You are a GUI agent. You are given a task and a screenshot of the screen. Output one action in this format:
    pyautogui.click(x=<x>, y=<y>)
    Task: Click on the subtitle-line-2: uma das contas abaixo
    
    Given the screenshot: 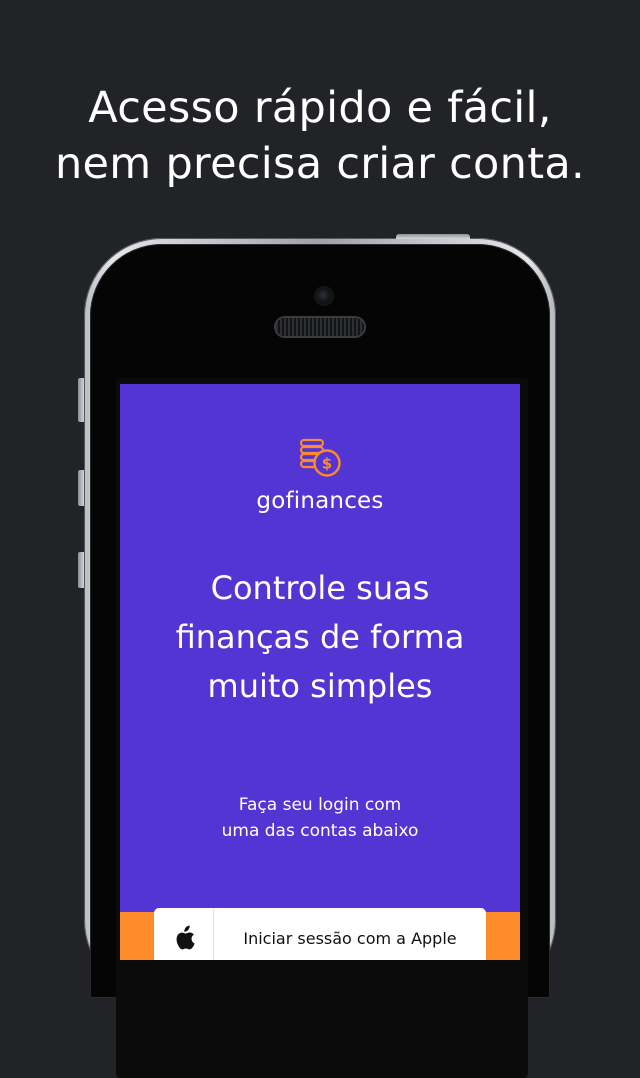 What is the action you would take?
    pyautogui.click(x=320, y=831)
    